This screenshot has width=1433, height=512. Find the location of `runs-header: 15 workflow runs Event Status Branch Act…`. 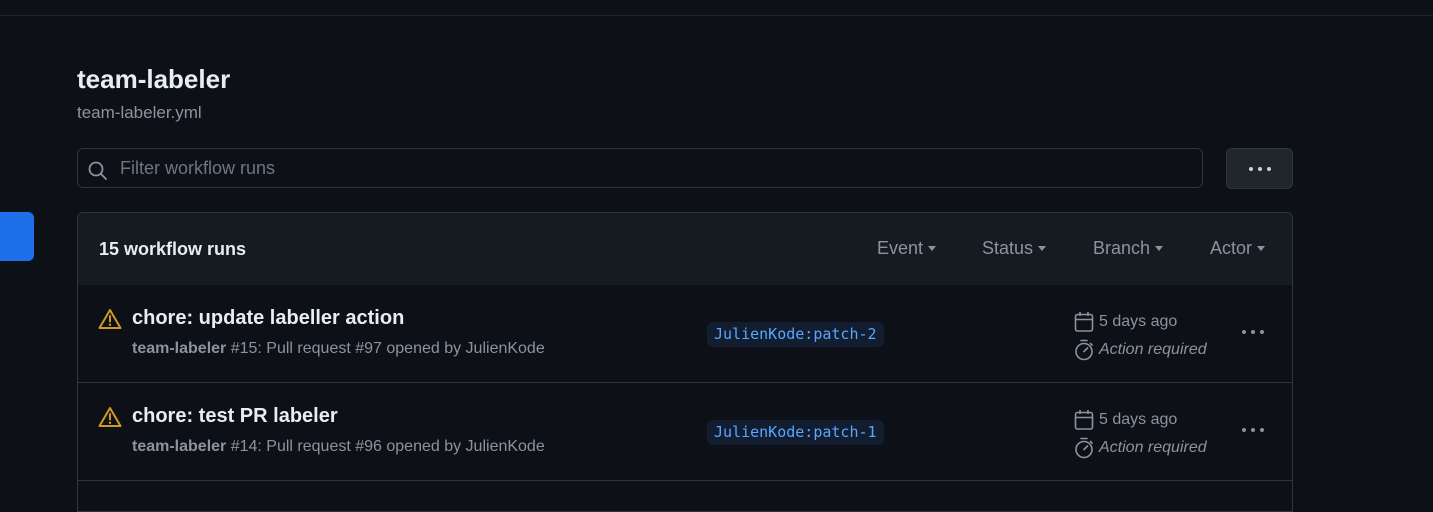

runs-header: 15 workflow runs Event Status Branch Act… is located at coordinates (685, 249).